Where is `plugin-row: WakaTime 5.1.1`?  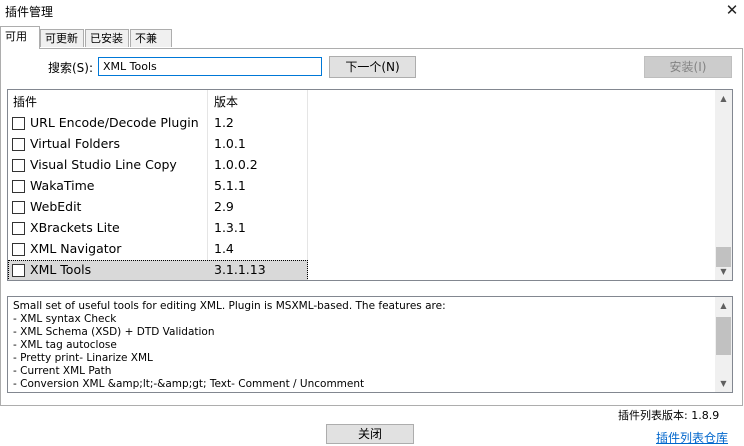
plugin-row: WakaTime 5.1.1 is located at coordinates (158, 186).